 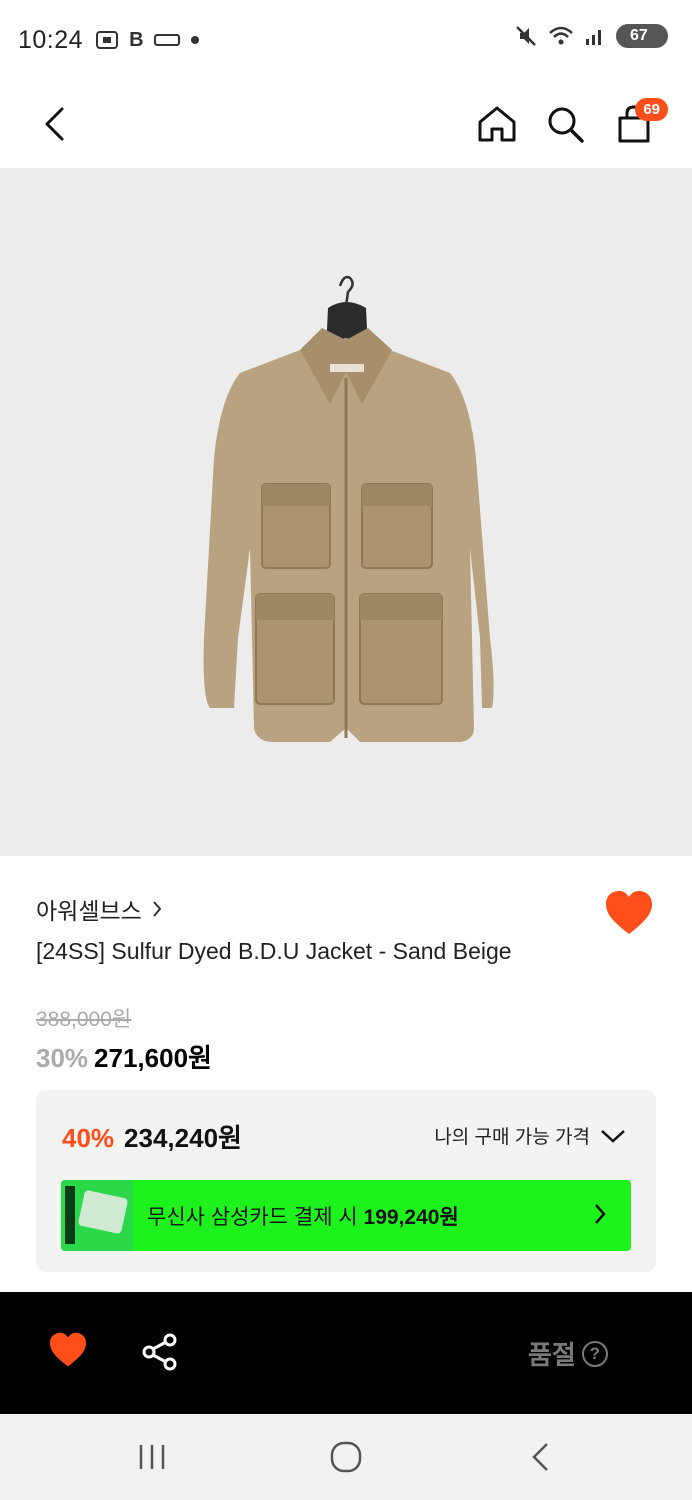 What do you see at coordinates (651, 109) in the screenshot?
I see `cart-count-badge: 69` at bounding box center [651, 109].